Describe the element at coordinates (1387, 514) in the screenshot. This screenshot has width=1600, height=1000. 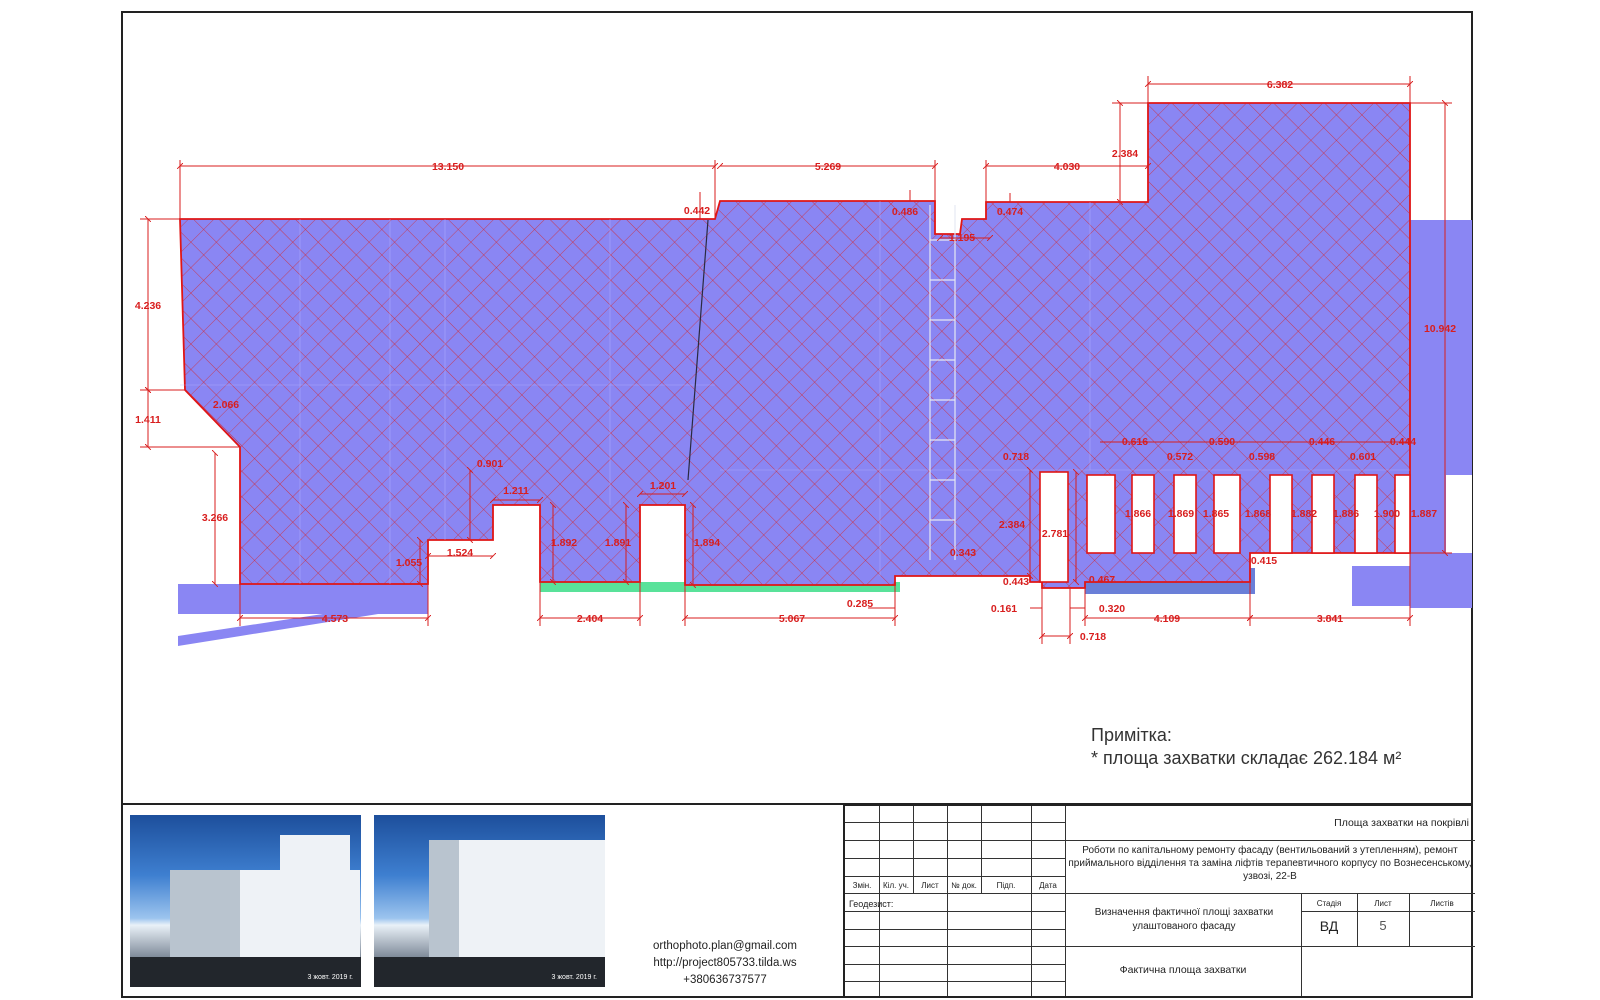
I see `dim-1900: 1.900` at that location.